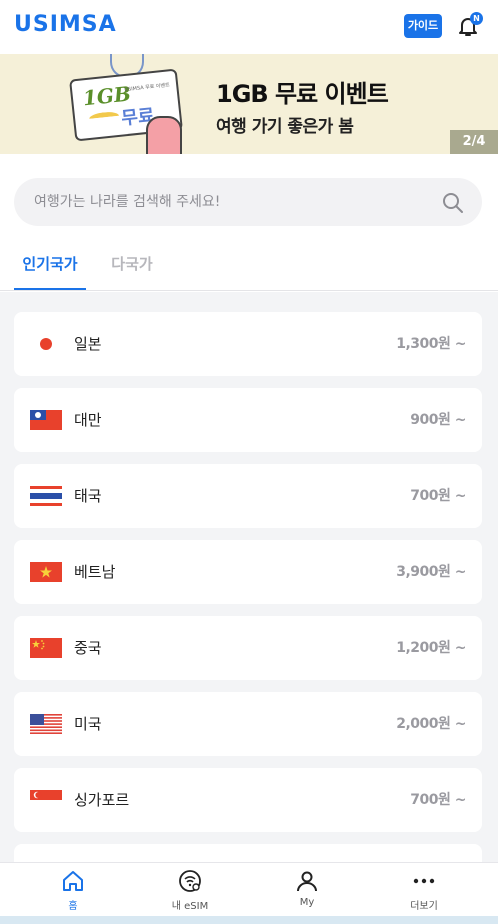  I want to click on tab-divider, so click(249, 290).